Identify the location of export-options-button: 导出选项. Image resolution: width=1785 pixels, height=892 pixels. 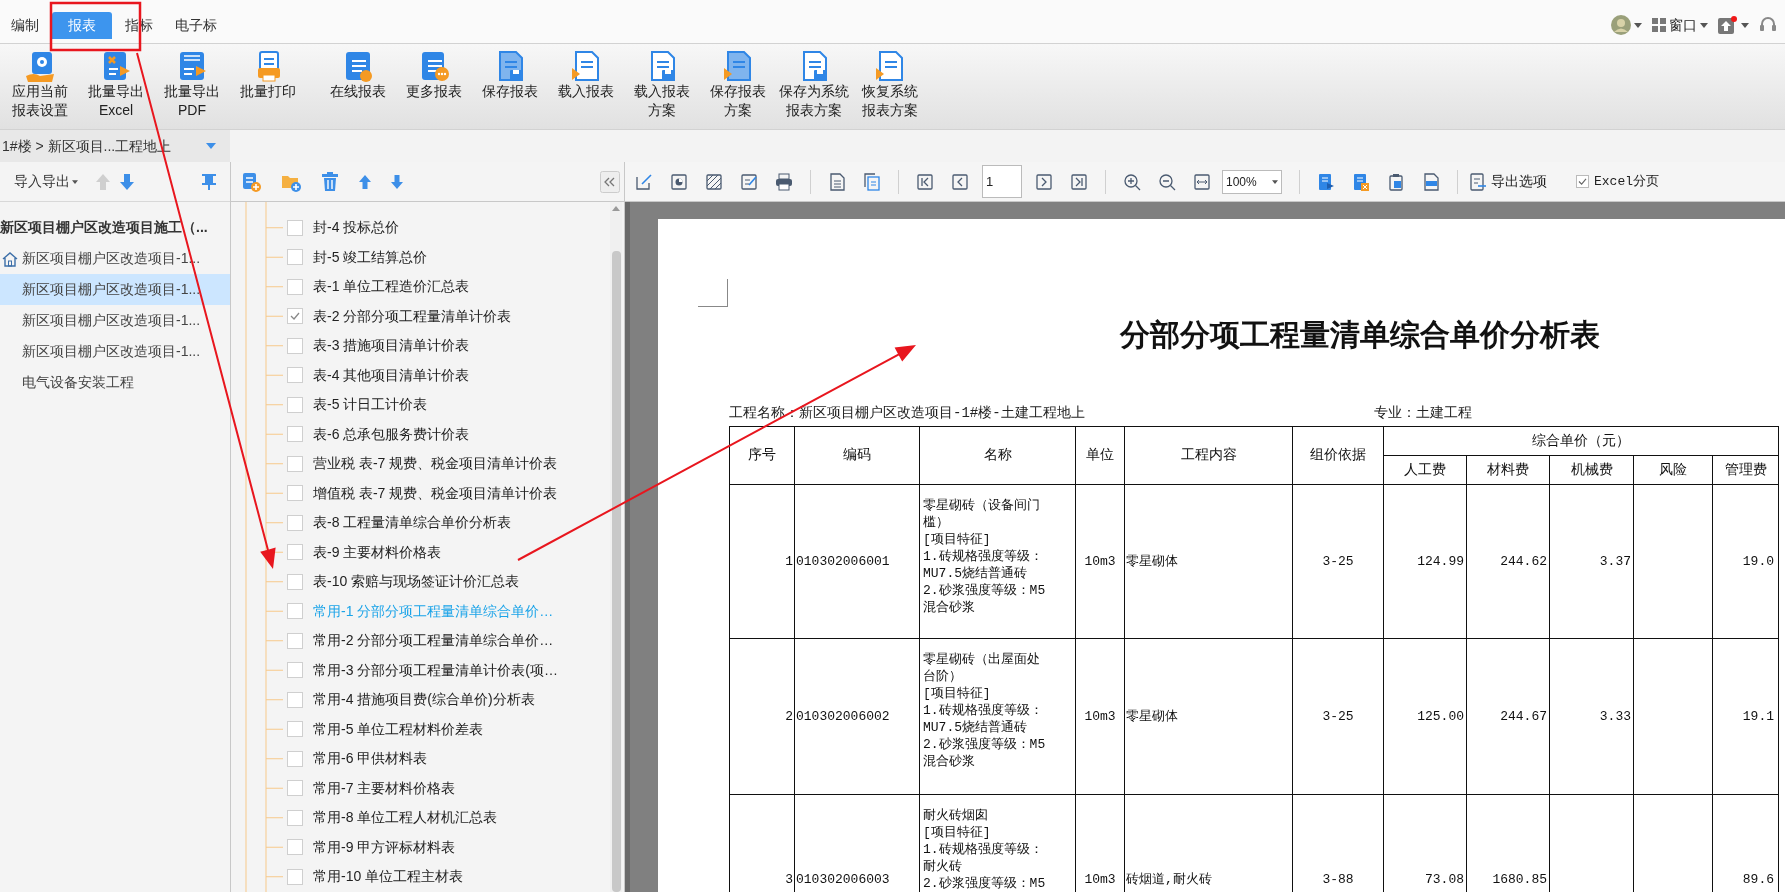
(1508, 181).